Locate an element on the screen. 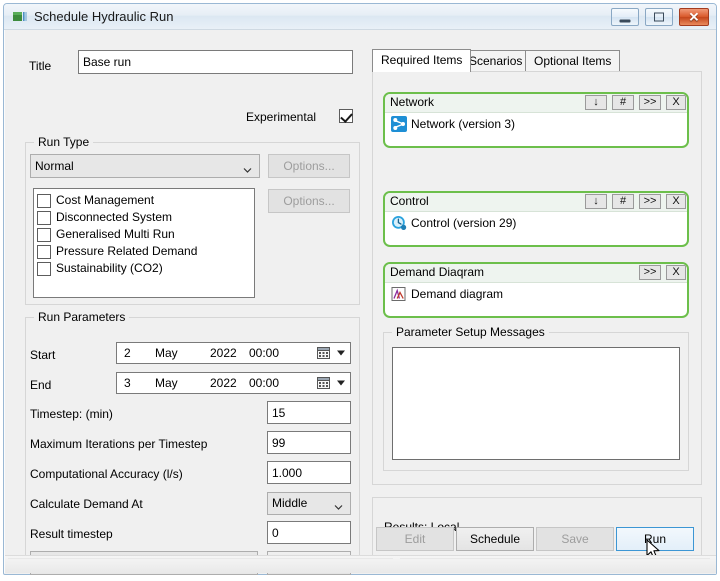 The image size is (720, 581). checkbox-pressure-related-demand is located at coordinates (44, 252).